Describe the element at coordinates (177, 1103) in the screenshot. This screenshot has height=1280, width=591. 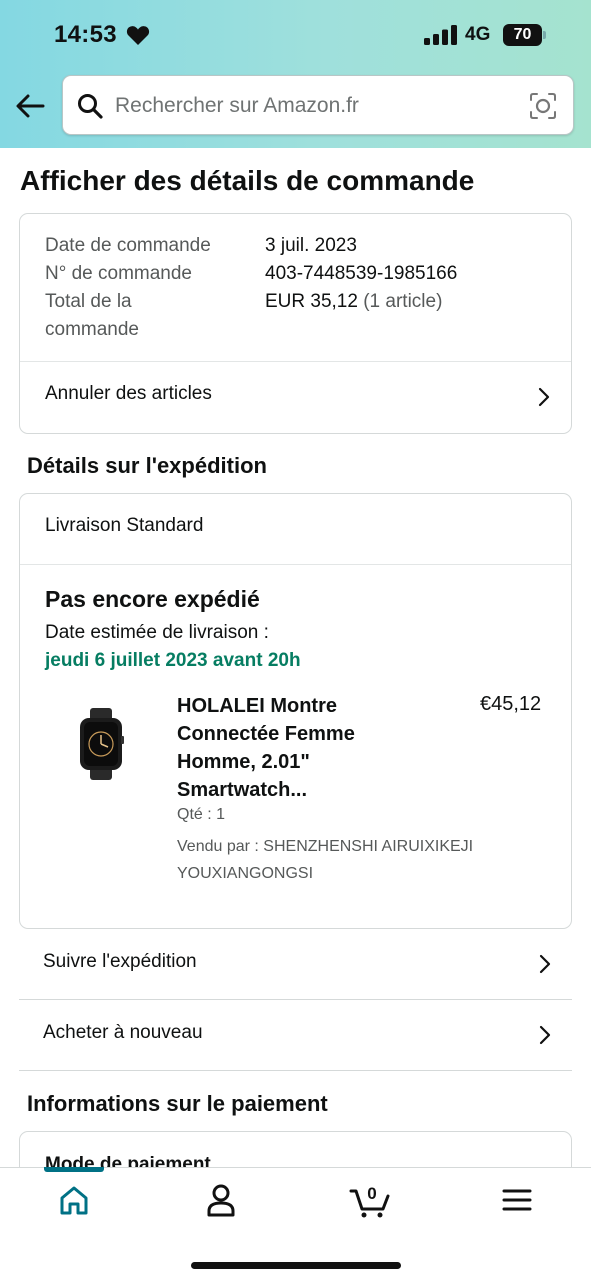
I see `payment-section-title: Informations sur le paiement` at that location.